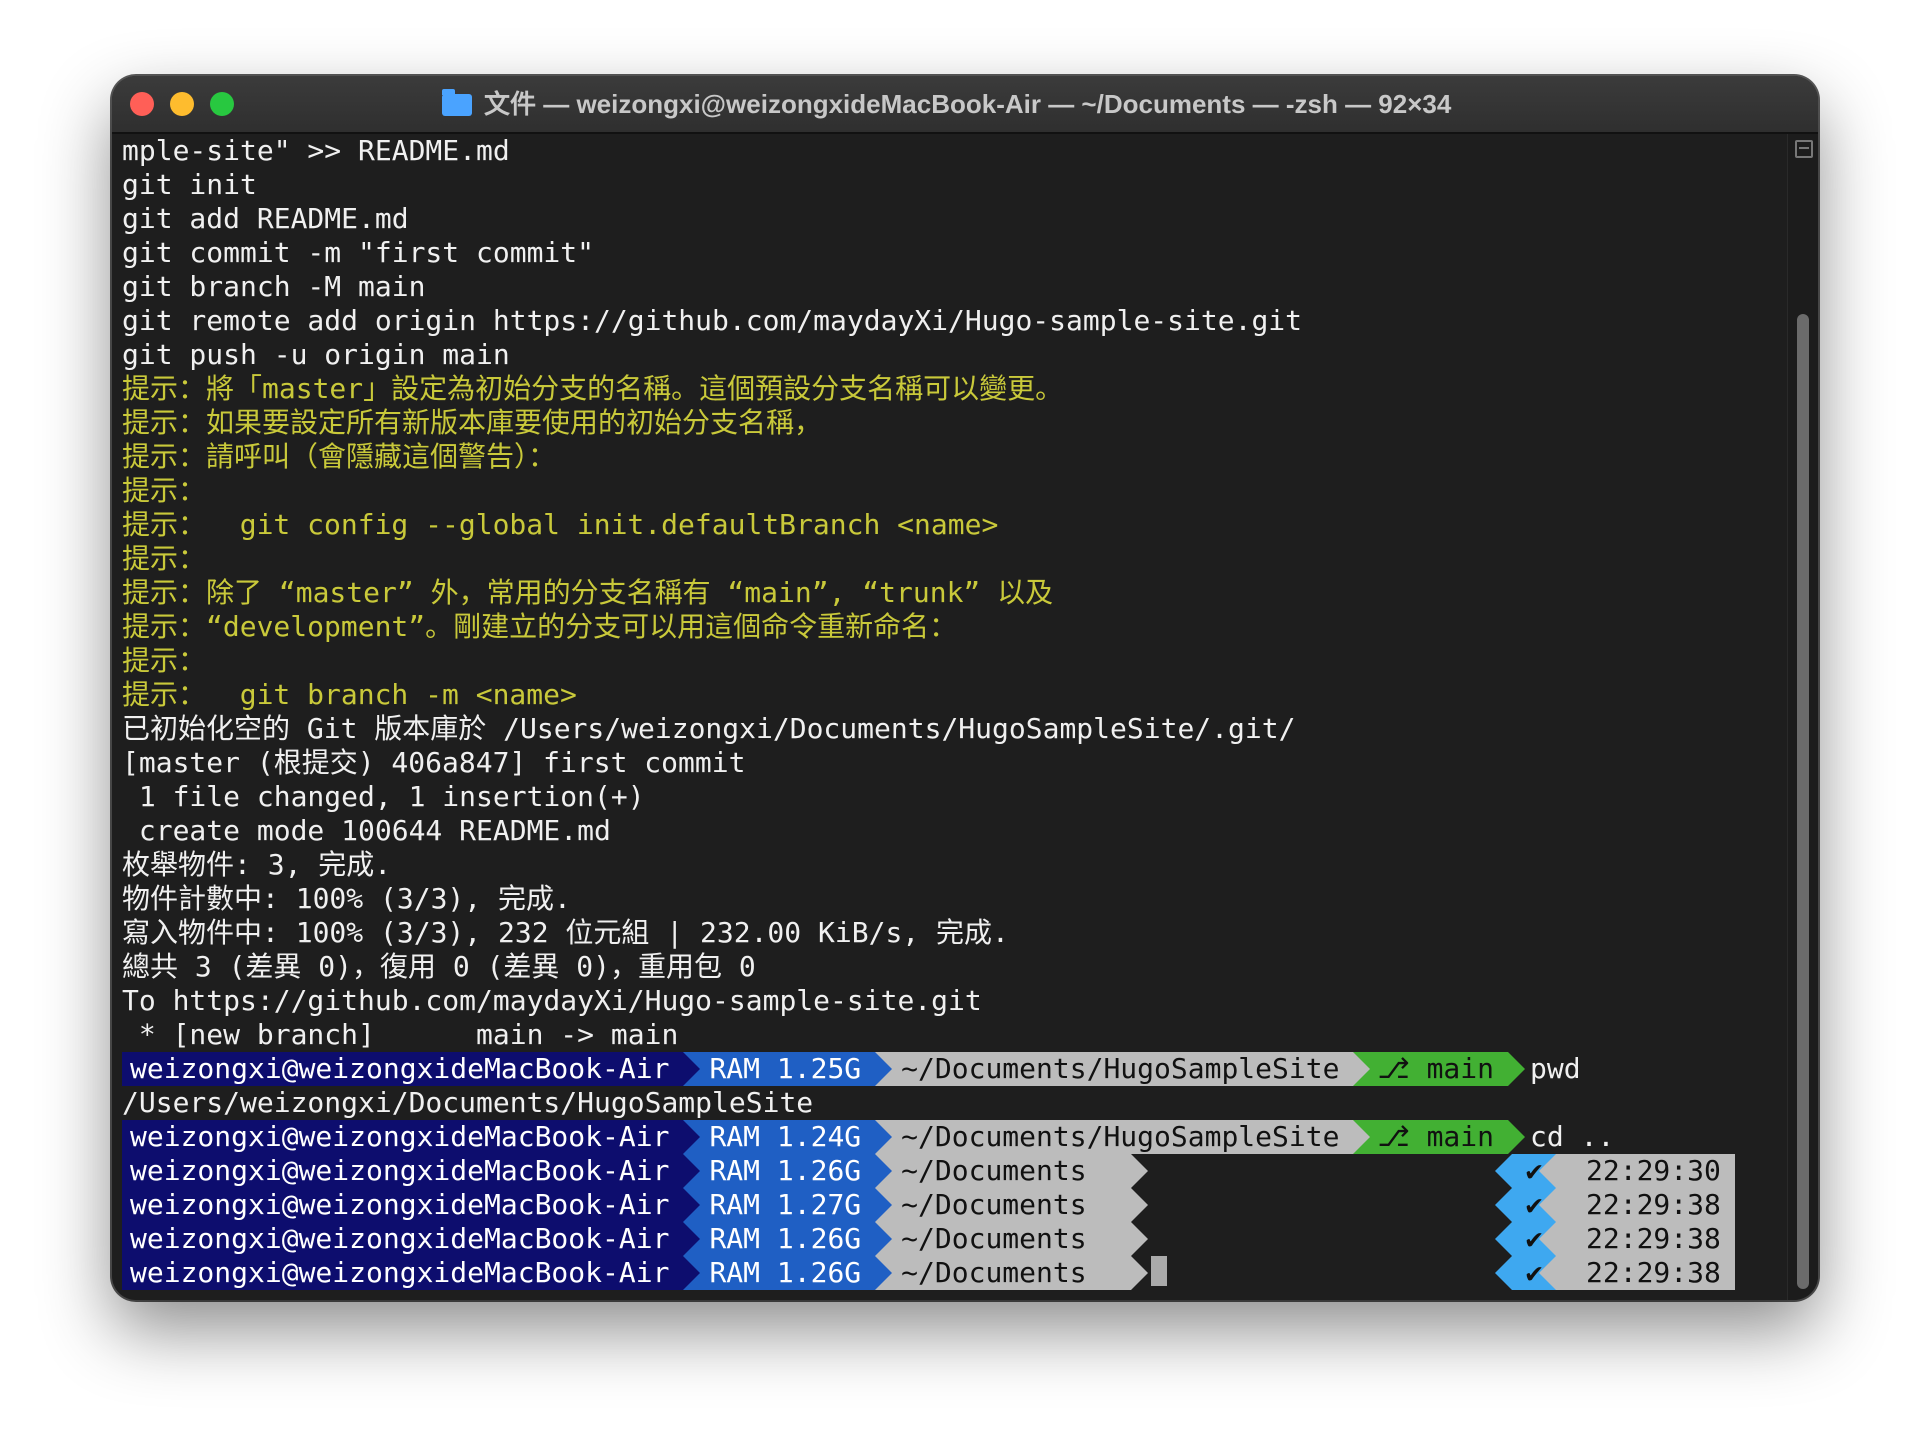 The height and width of the screenshot is (1450, 1930). Describe the element at coordinates (472, 422) in the screenshot. I see `hint-line: 提示：如果要設定所有新版本庫要使用的初始分支名稱，` at that location.